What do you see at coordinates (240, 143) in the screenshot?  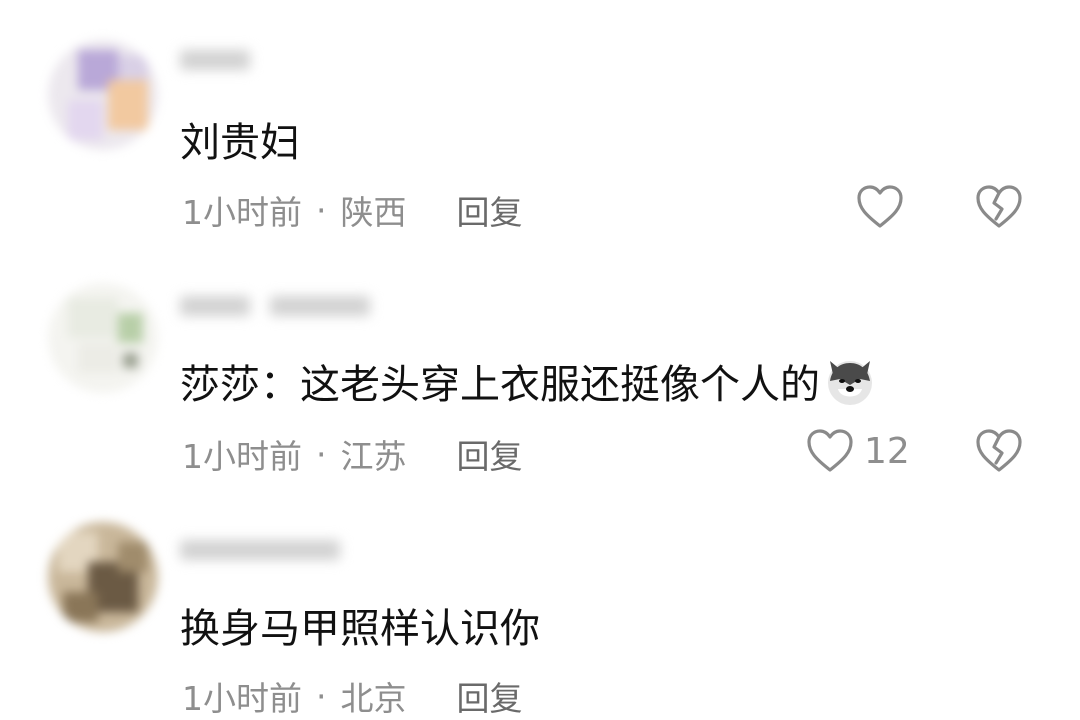 I see `comment-text: 刘贵妇` at bounding box center [240, 143].